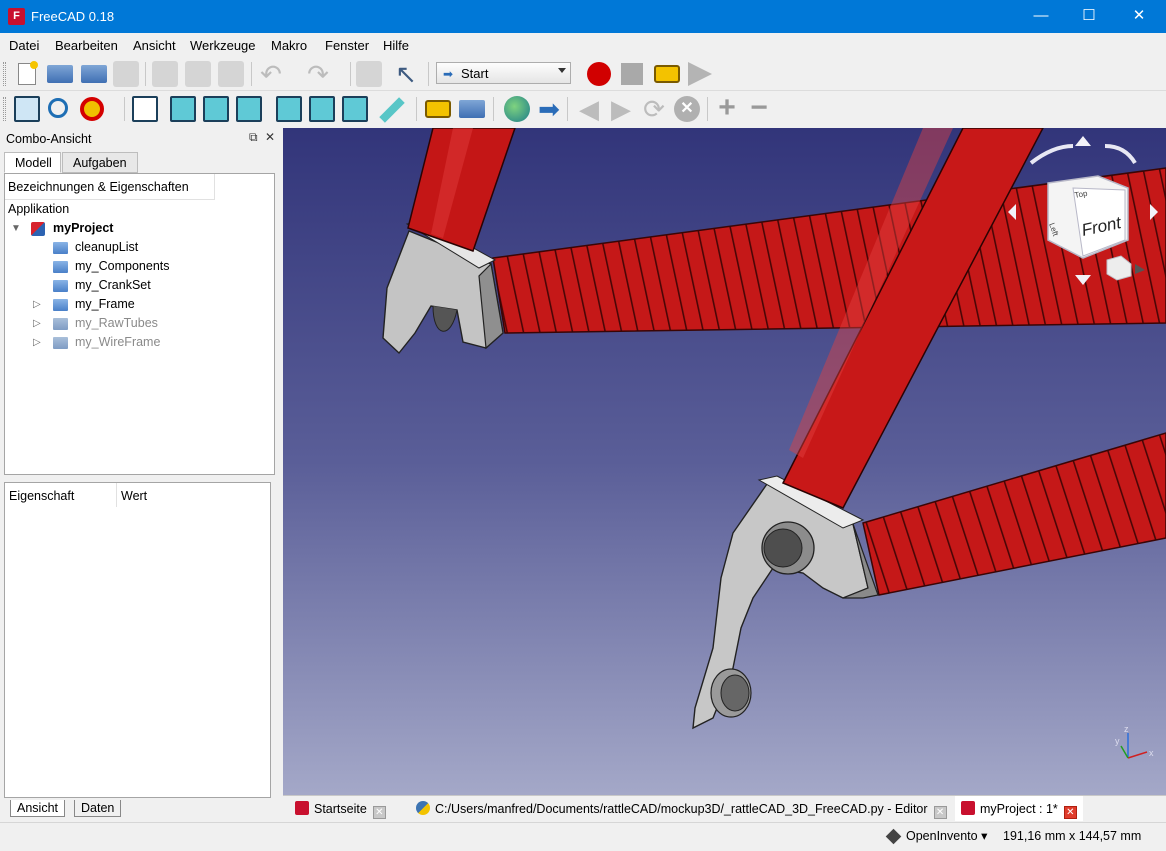  What do you see at coordinates (322, 109) in the screenshot?
I see `bottom-view-icon` at bounding box center [322, 109].